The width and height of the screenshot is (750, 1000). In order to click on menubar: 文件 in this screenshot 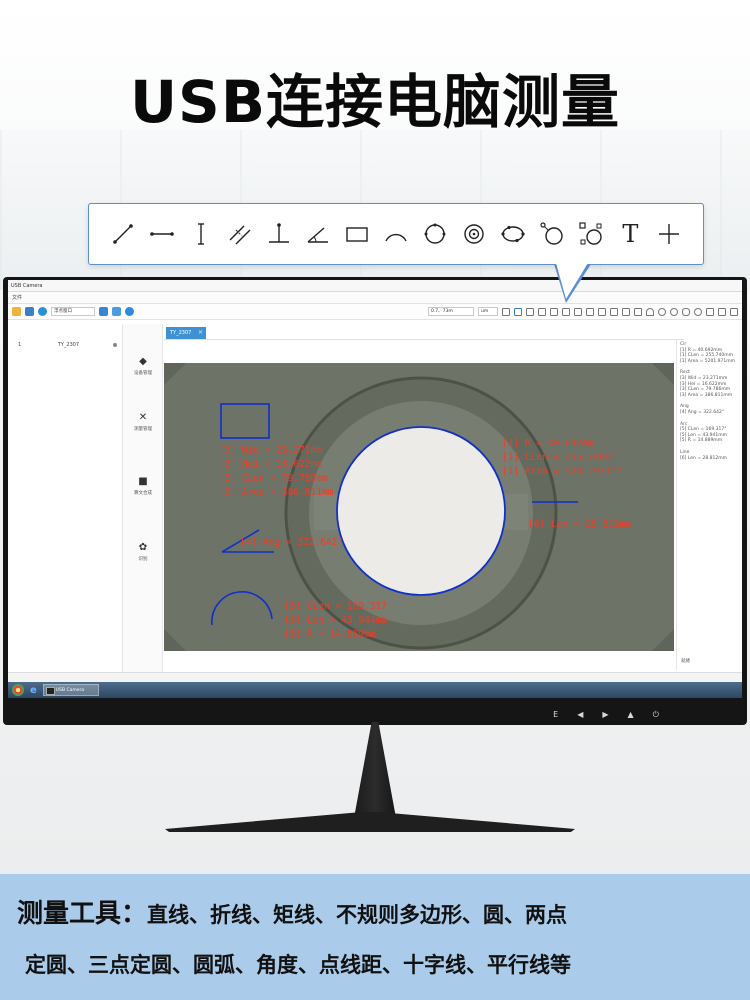, I will do `click(375, 298)`.